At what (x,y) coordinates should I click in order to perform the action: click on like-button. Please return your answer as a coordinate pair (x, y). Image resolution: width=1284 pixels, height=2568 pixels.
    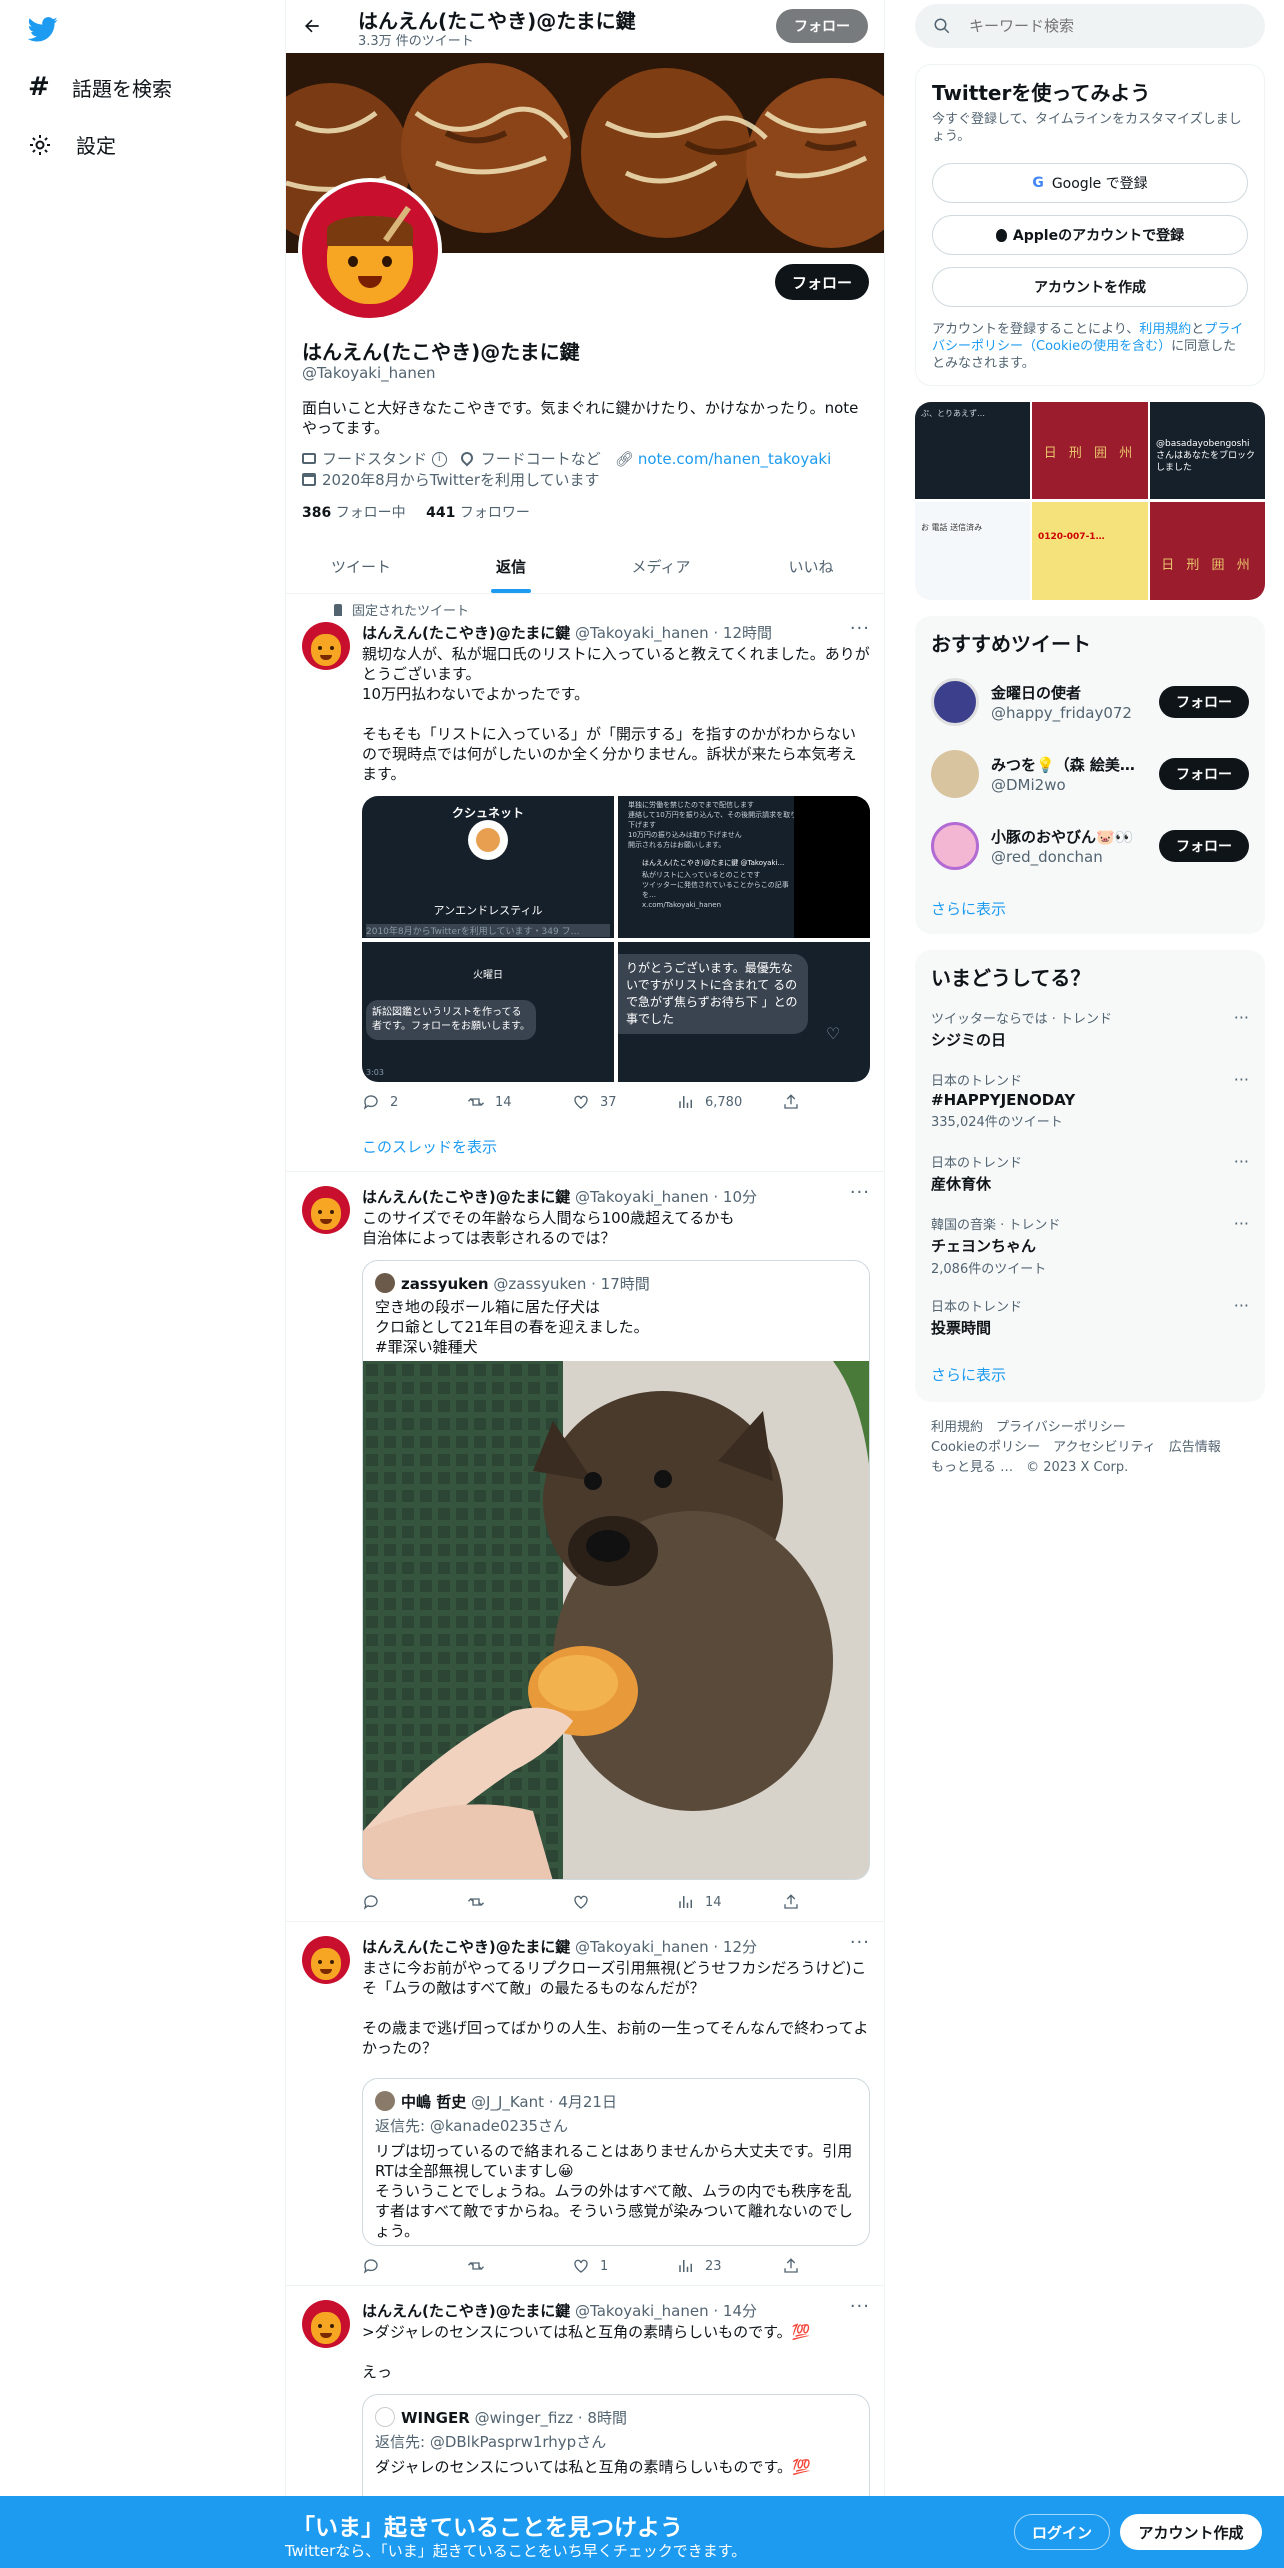
    Looking at the image, I should click on (607, 1902).